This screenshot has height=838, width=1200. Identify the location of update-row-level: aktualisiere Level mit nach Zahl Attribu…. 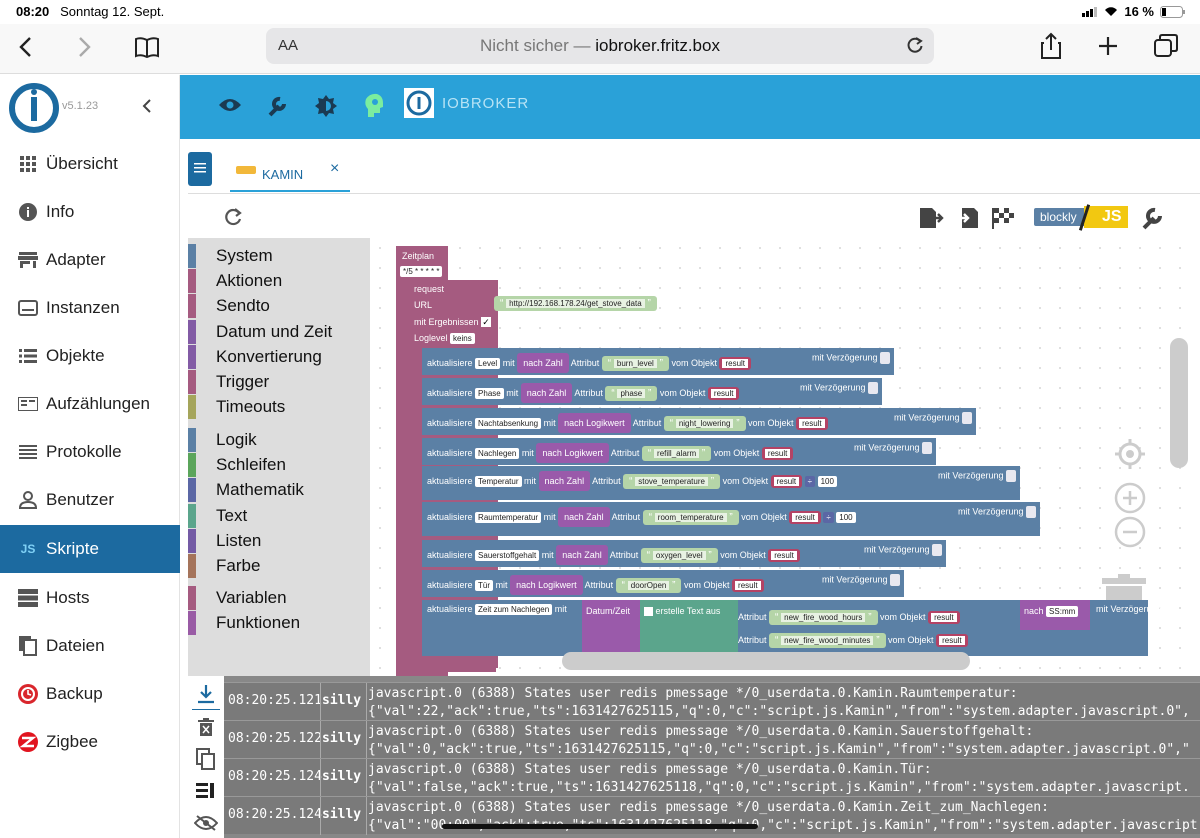
(658, 361).